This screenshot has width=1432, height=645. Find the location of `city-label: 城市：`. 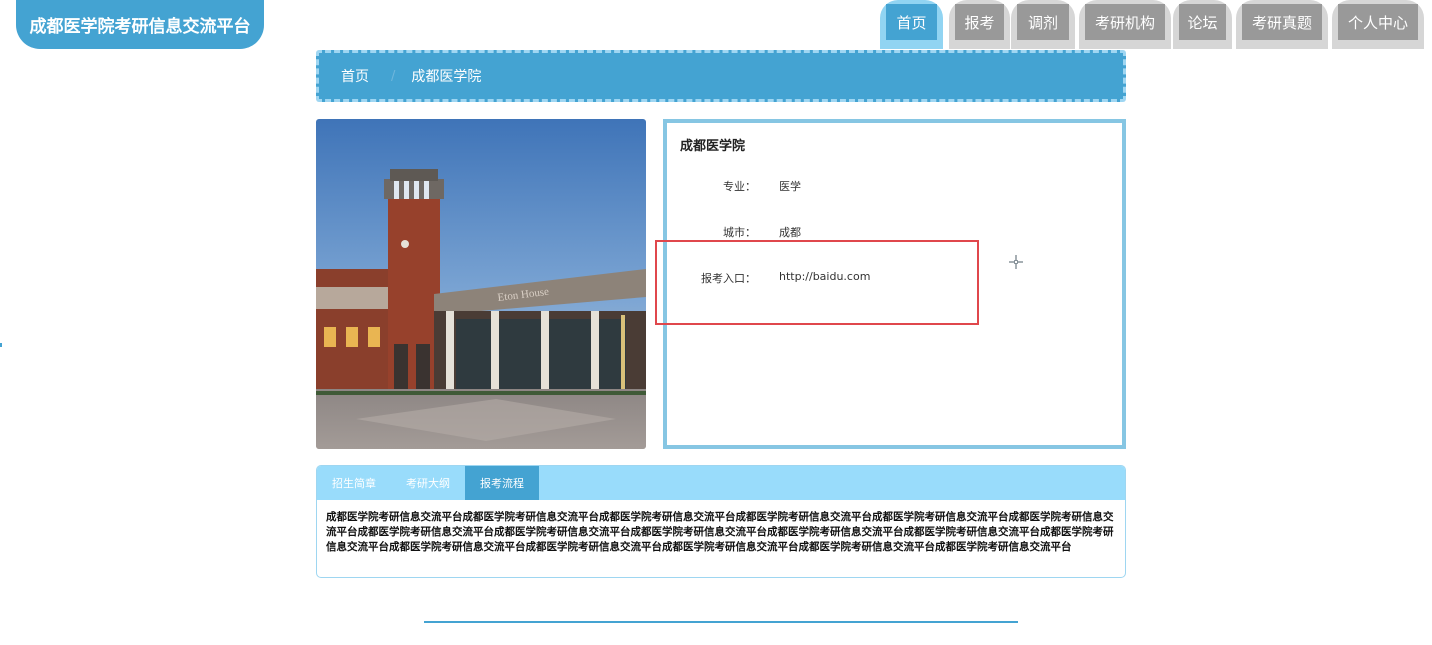

city-label: 城市： is located at coordinates (739, 232).